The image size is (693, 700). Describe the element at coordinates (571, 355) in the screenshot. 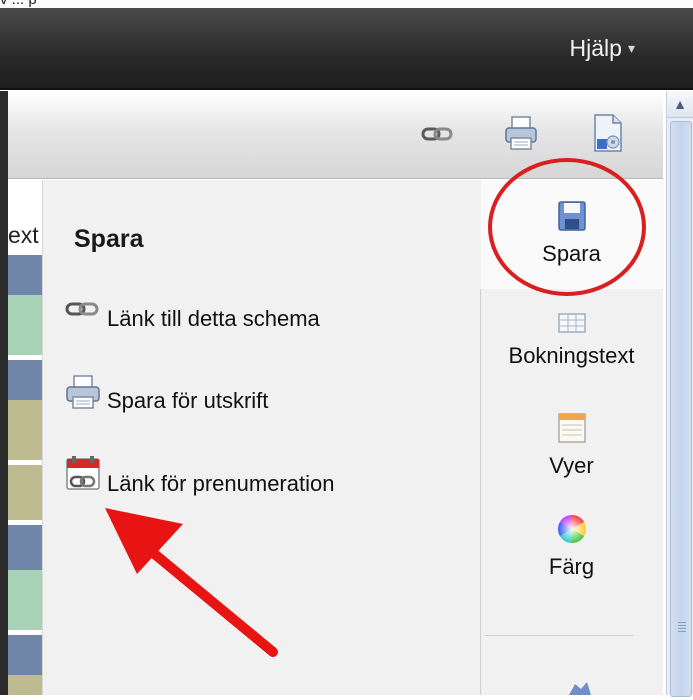

I see `tab-bokningstext-label: Bokningstext` at that location.